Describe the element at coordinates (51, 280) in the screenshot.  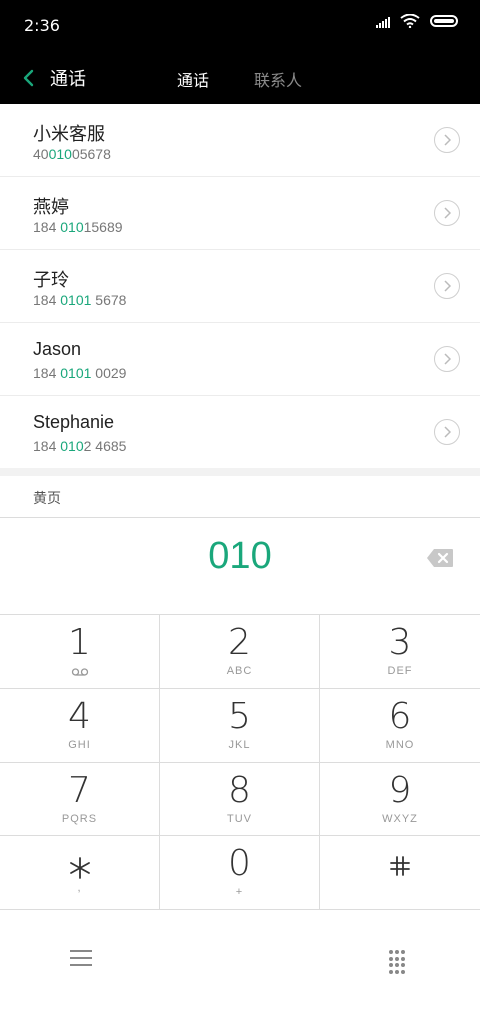
I see `contact-name: 子玲` at that location.